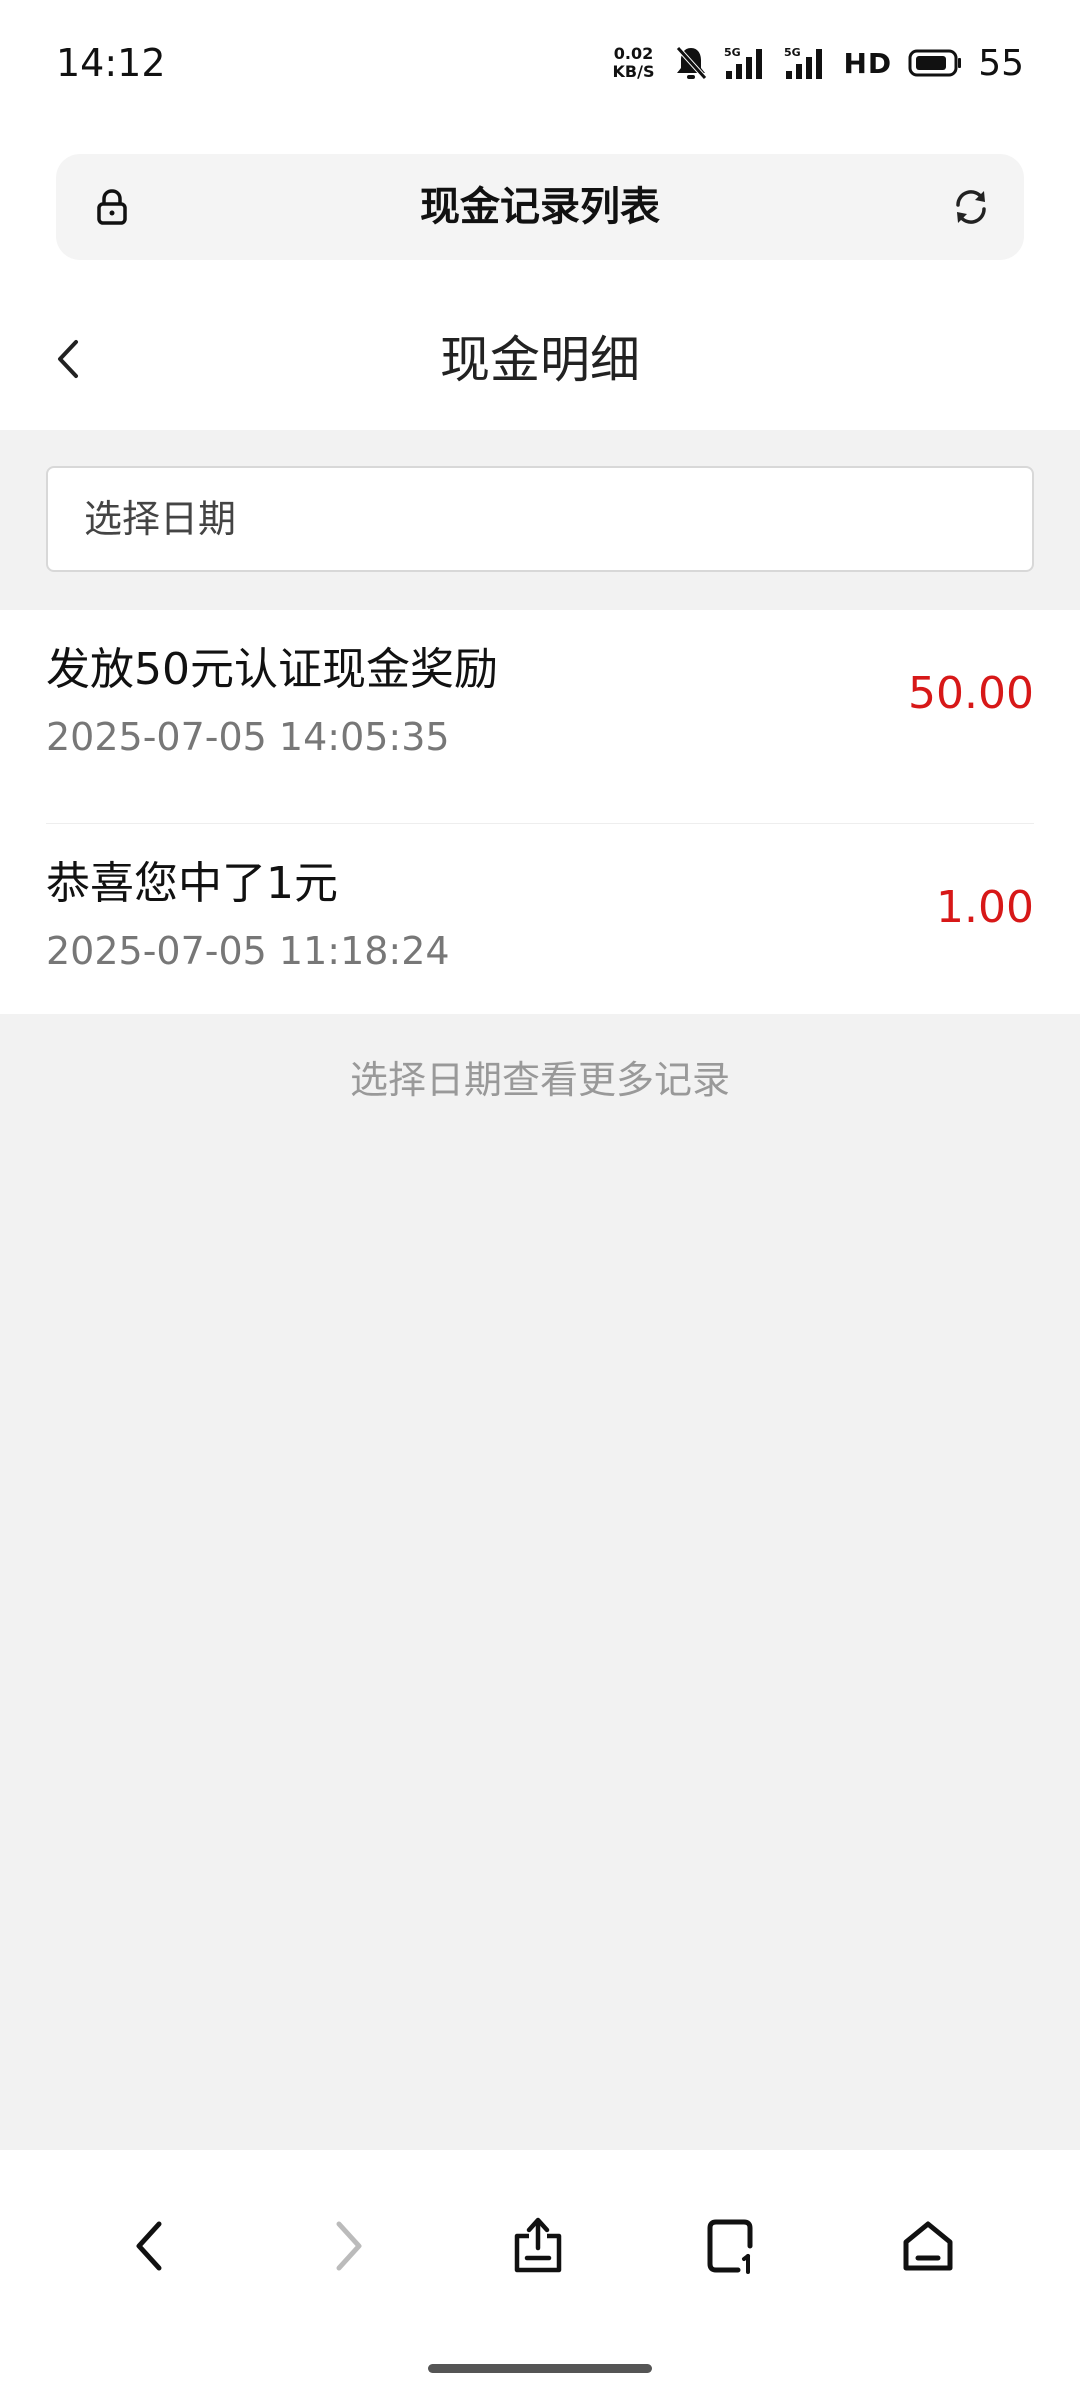 Image resolution: width=1080 pixels, height=2400 pixels. What do you see at coordinates (732, 52) in the screenshot?
I see `signal-5g-label-1: 5G` at bounding box center [732, 52].